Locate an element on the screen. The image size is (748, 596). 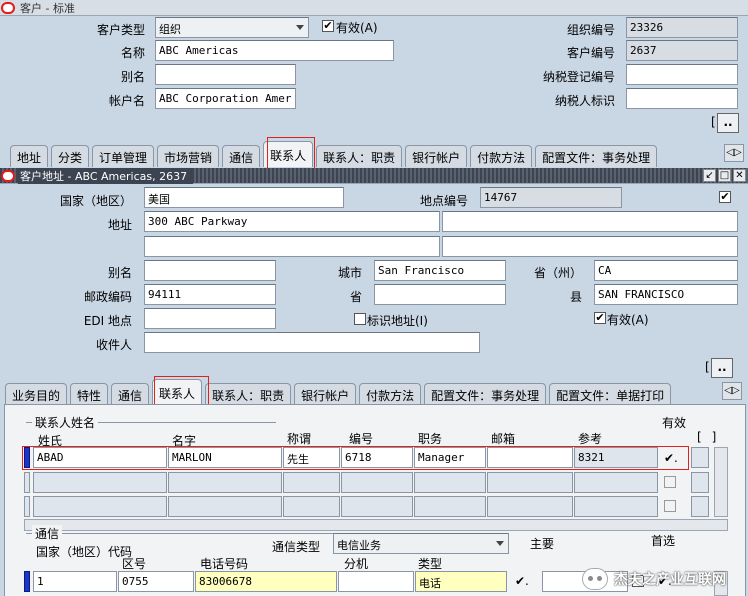
restore-icon: □ is located at coordinates (724, 175).